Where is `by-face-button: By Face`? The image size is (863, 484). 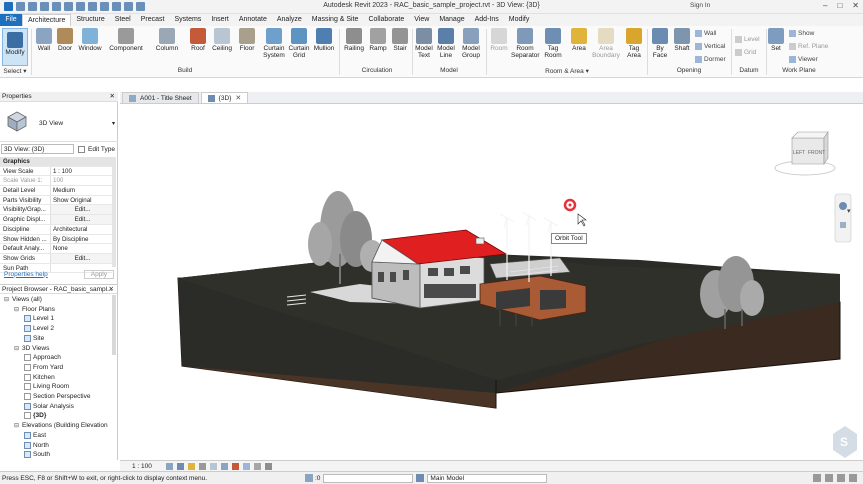 by-face-button: By Face is located at coordinates (660, 43).